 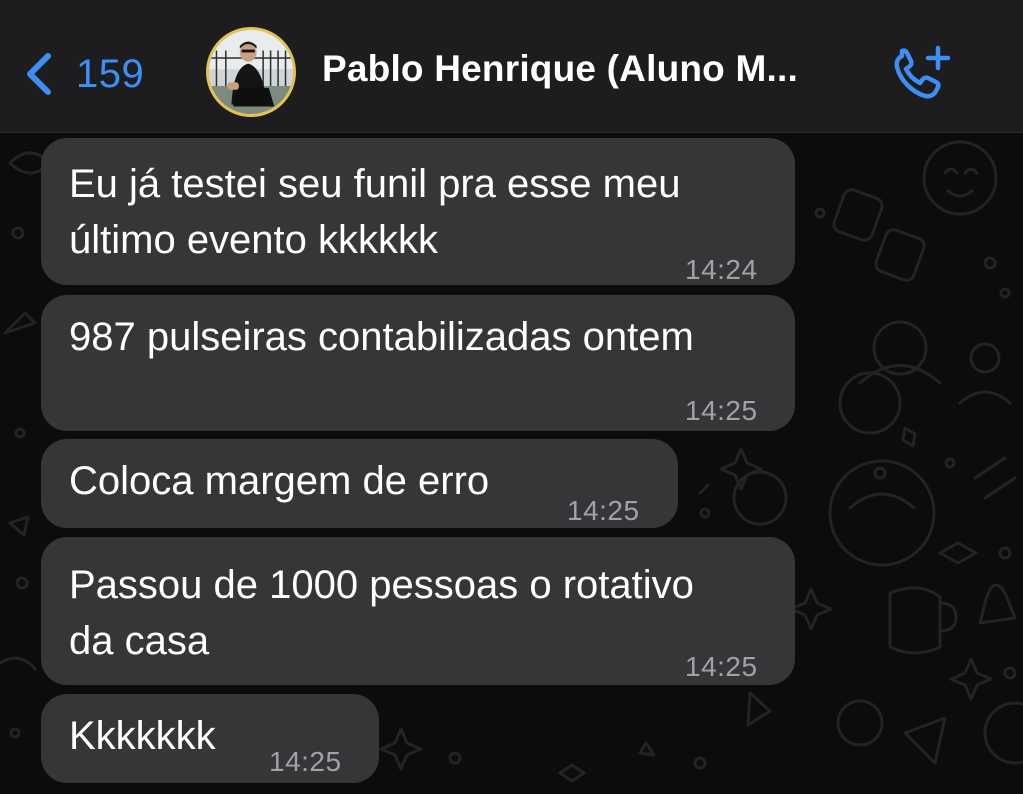 I want to click on message-text: Kkkkkkk, so click(x=142, y=736).